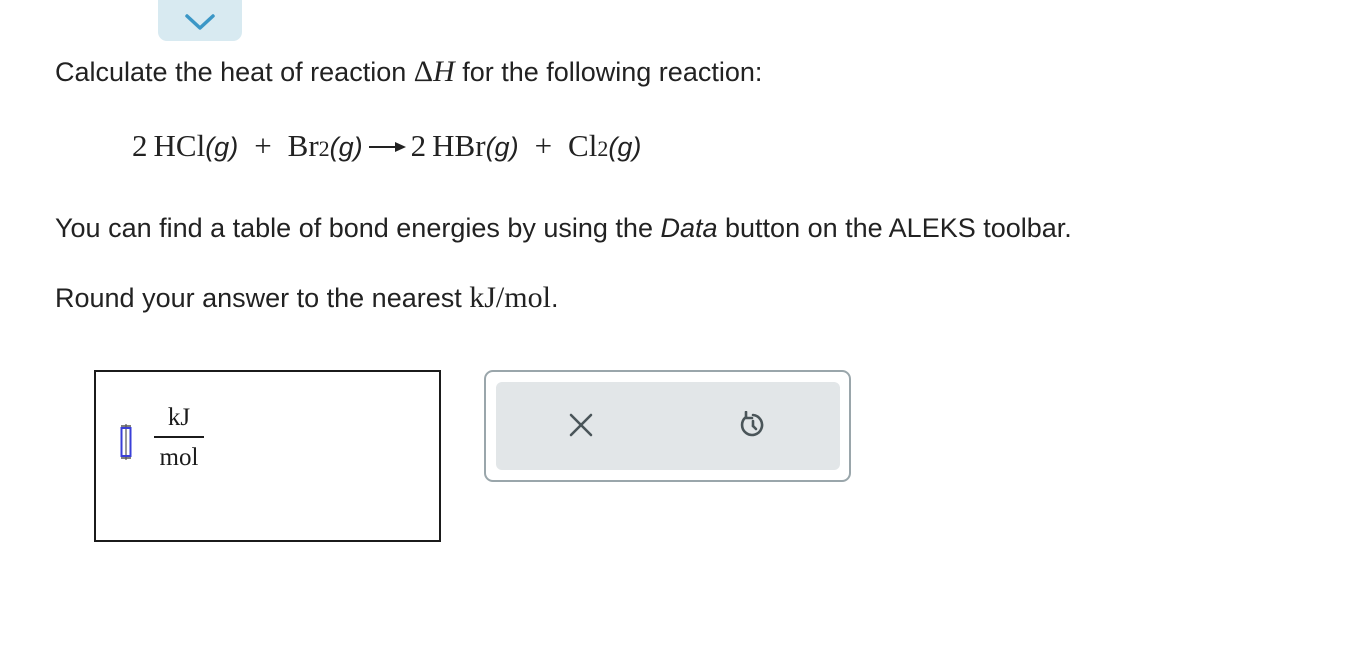 This screenshot has height=650, width=1370. What do you see at coordinates (346, 147) in the screenshot?
I see `reactant2-state: (g)` at bounding box center [346, 147].